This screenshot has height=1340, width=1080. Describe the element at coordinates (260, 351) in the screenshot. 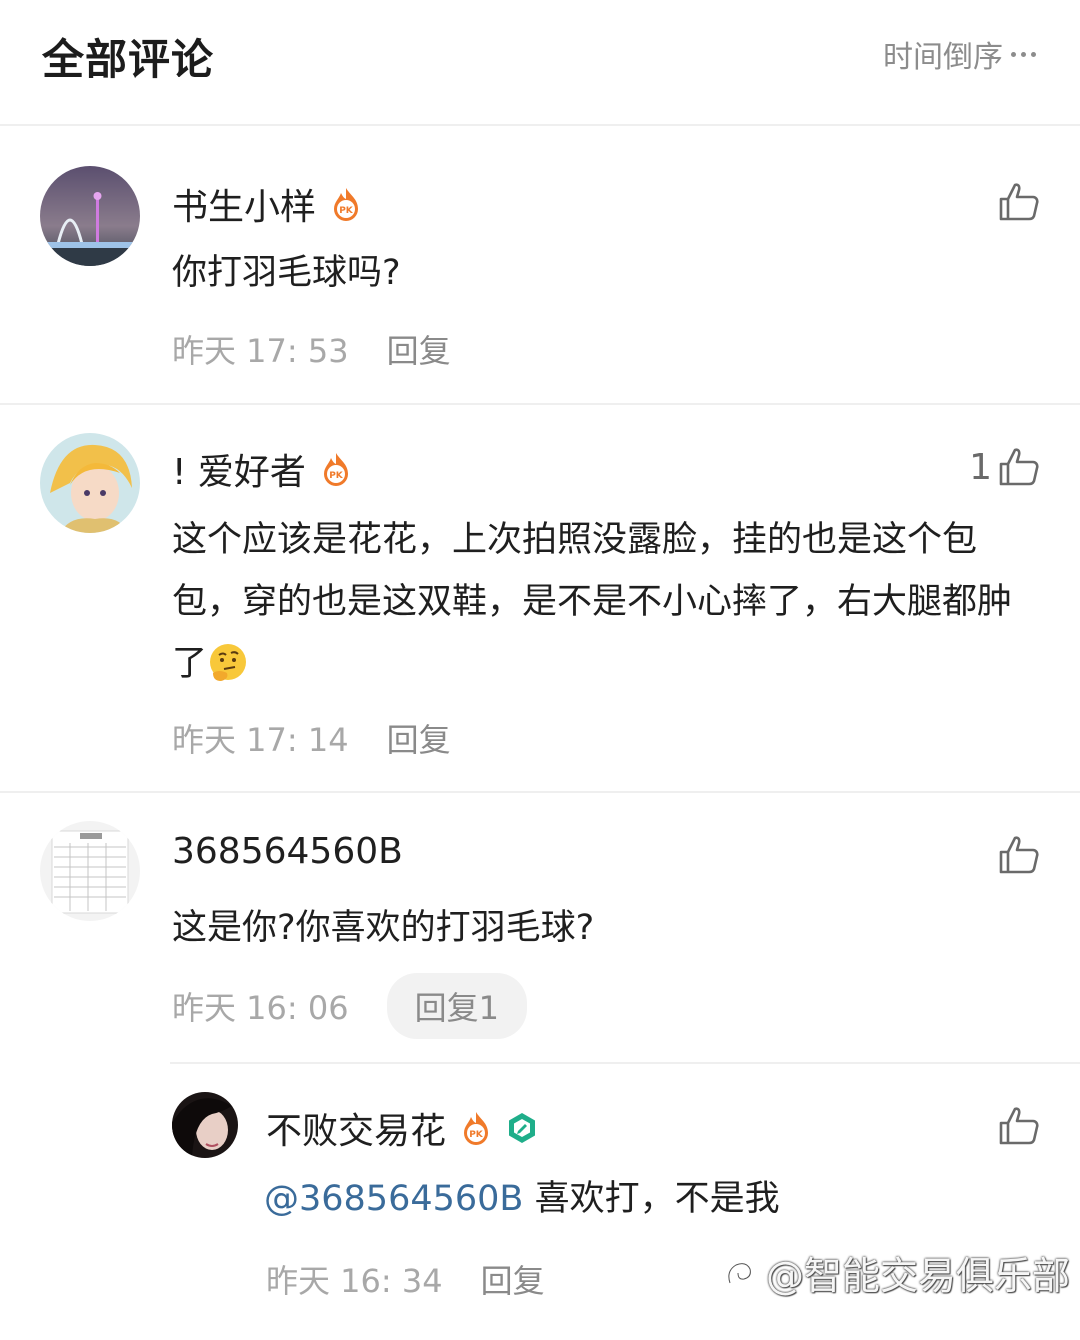

I see `comment-time: 昨天 17: 53` at that location.